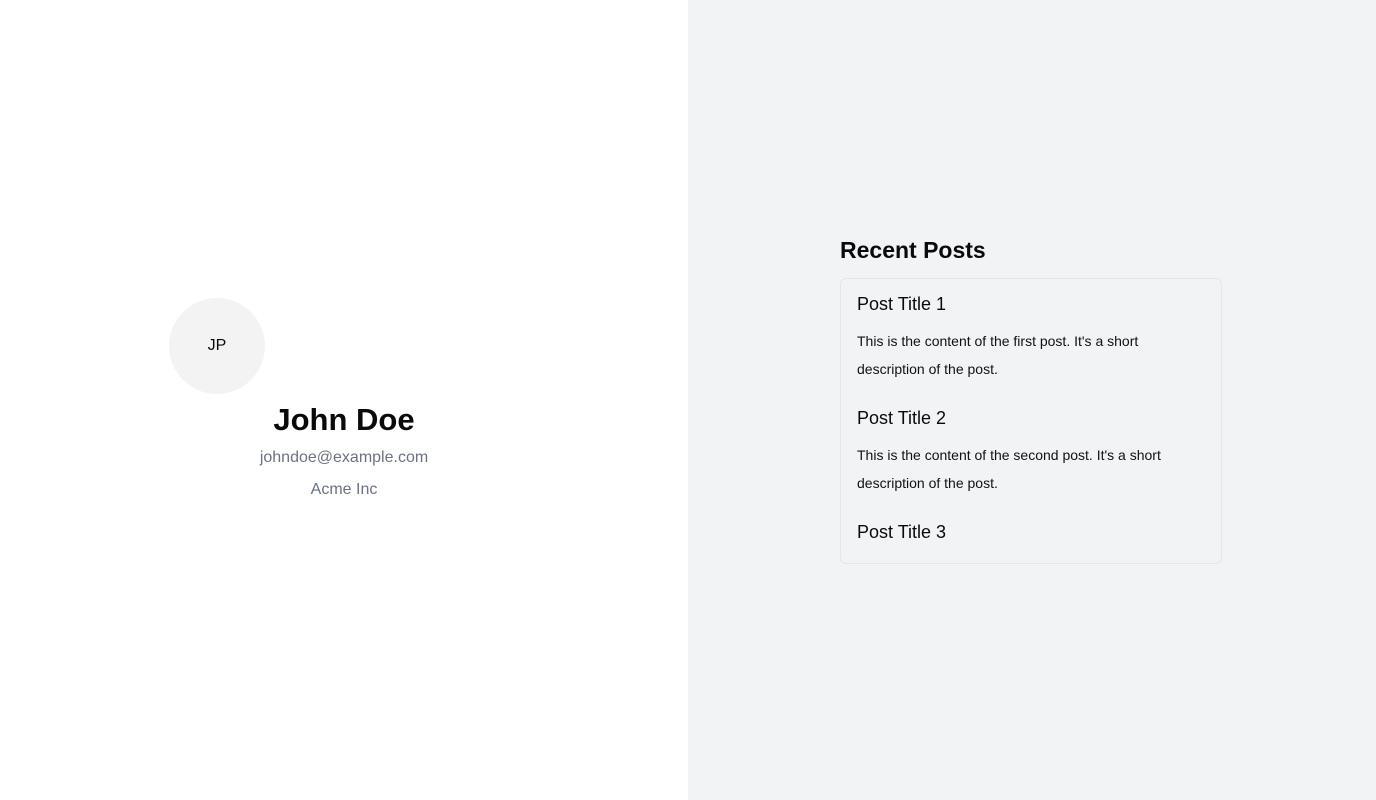 The image size is (1376, 800). Describe the element at coordinates (1031, 532) in the screenshot. I see `list-item: Post Title 3` at that location.